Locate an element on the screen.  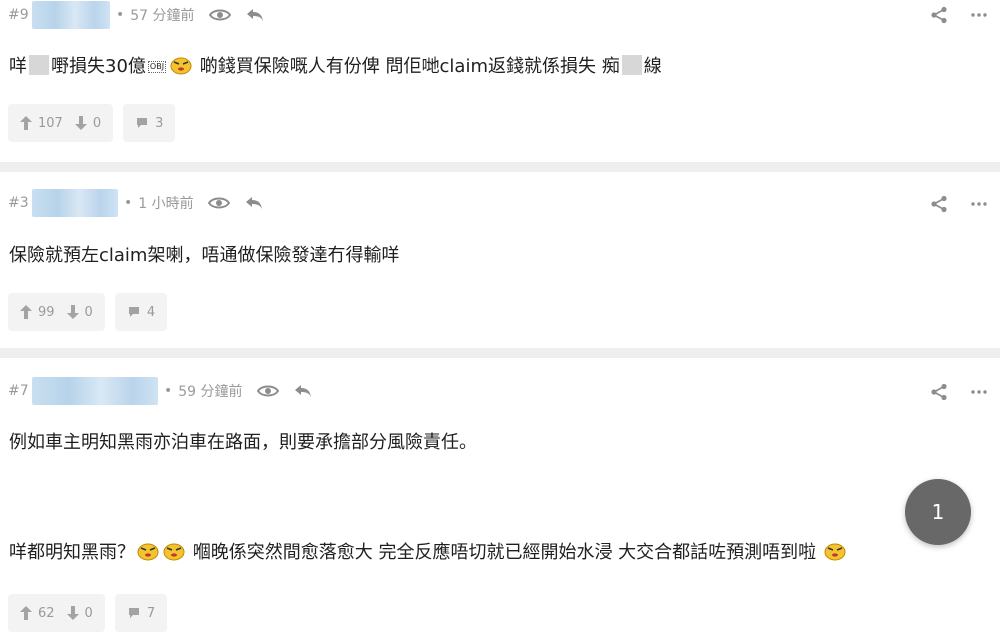
upvote-button: 107 is located at coordinates (41, 123).